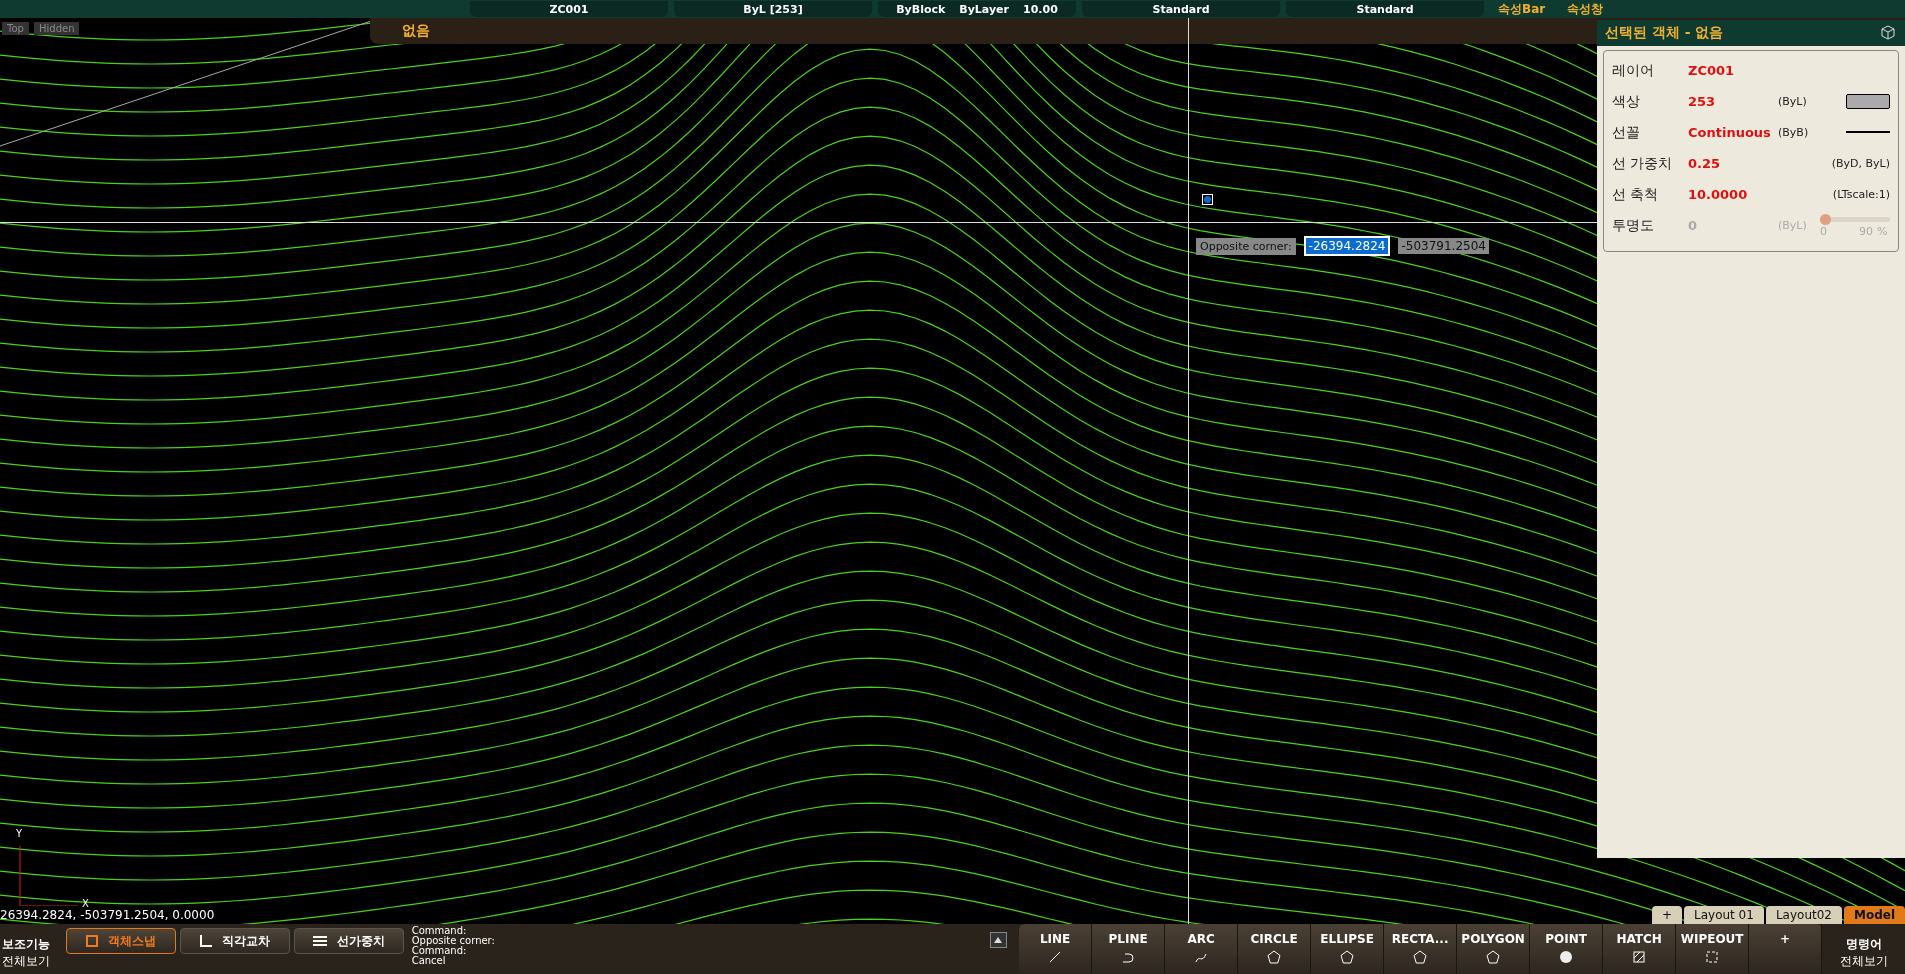 Image resolution: width=1905 pixels, height=974 pixels. I want to click on tool-button: ELLIPSE, so click(1348, 949).